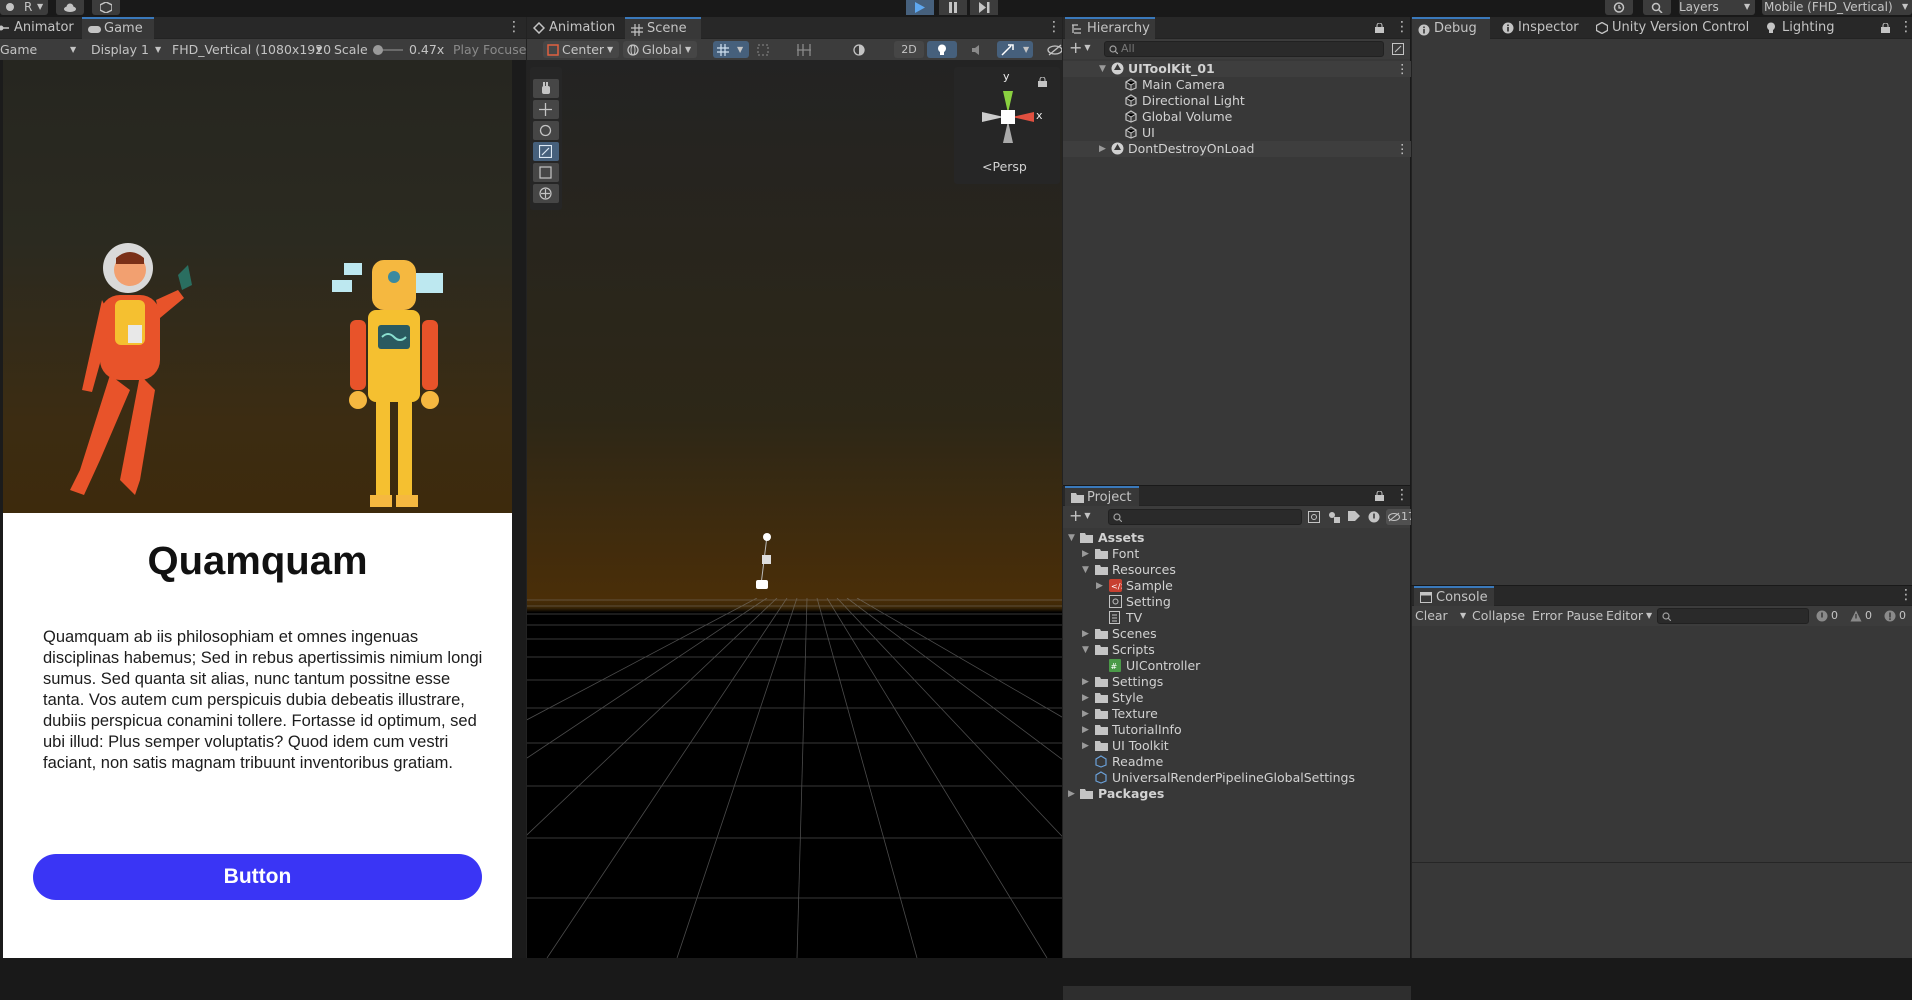 Image resolution: width=1912 pixels, height=1000 pixels. Describe the element at coordinates (1733, 616) in the screenshot. I see `console-search-field` at that location.